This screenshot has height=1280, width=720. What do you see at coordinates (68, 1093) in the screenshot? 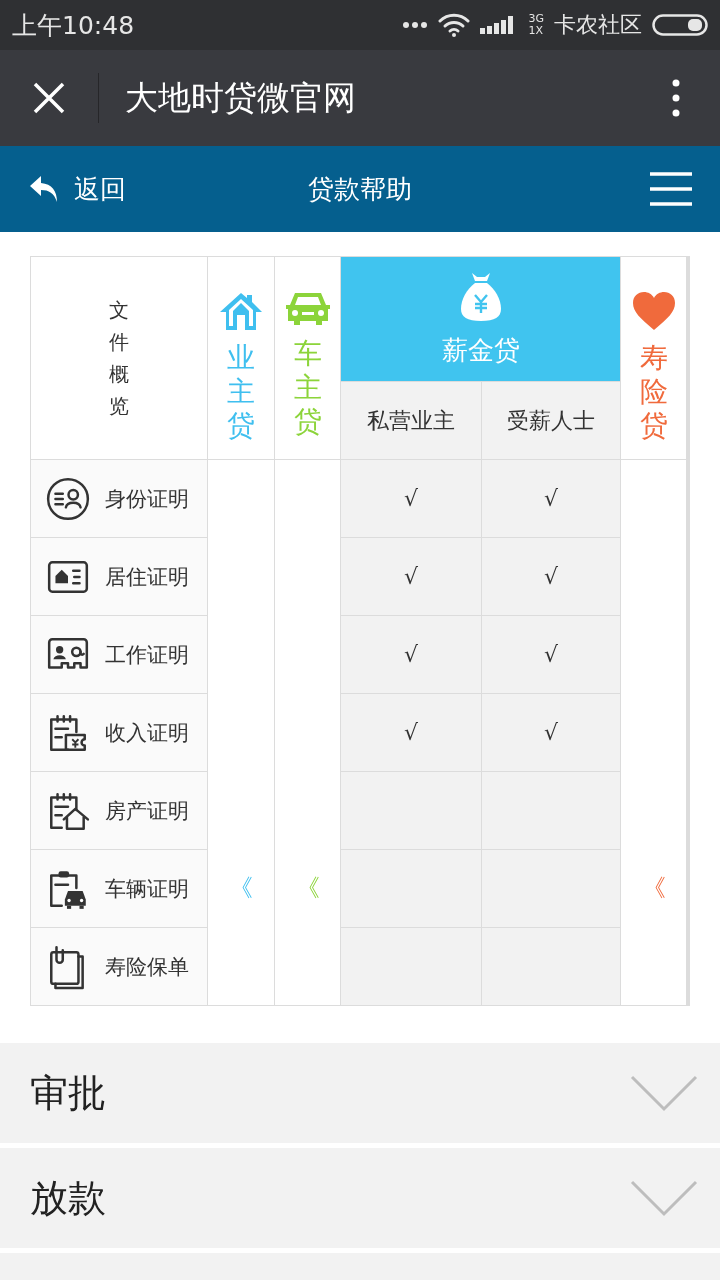
I see `section-title: 审批` at bounding box center [68, 1093].